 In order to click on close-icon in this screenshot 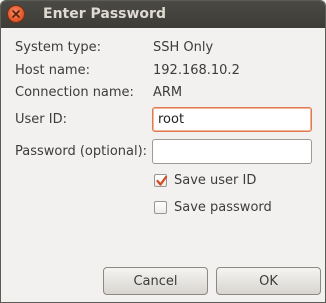, I will do `click(16, 14)`.